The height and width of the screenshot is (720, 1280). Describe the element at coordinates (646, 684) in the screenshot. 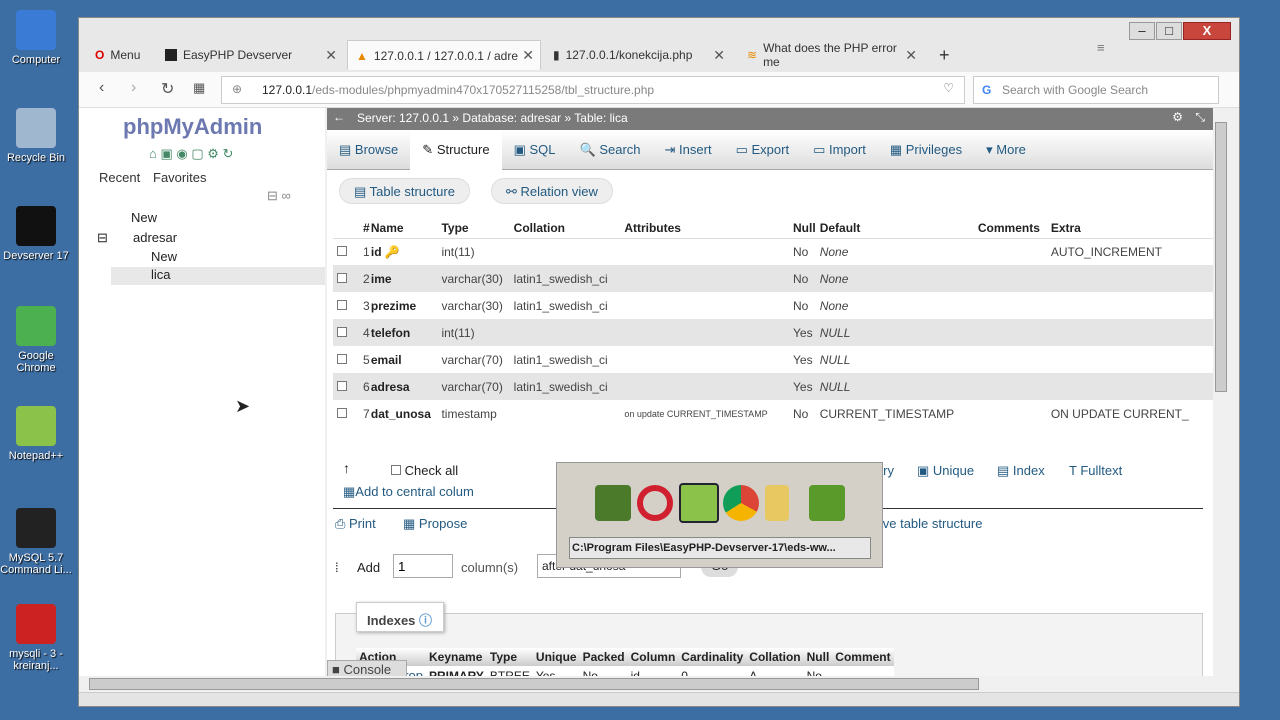

I see `horizontal-scrollbar` at that location.